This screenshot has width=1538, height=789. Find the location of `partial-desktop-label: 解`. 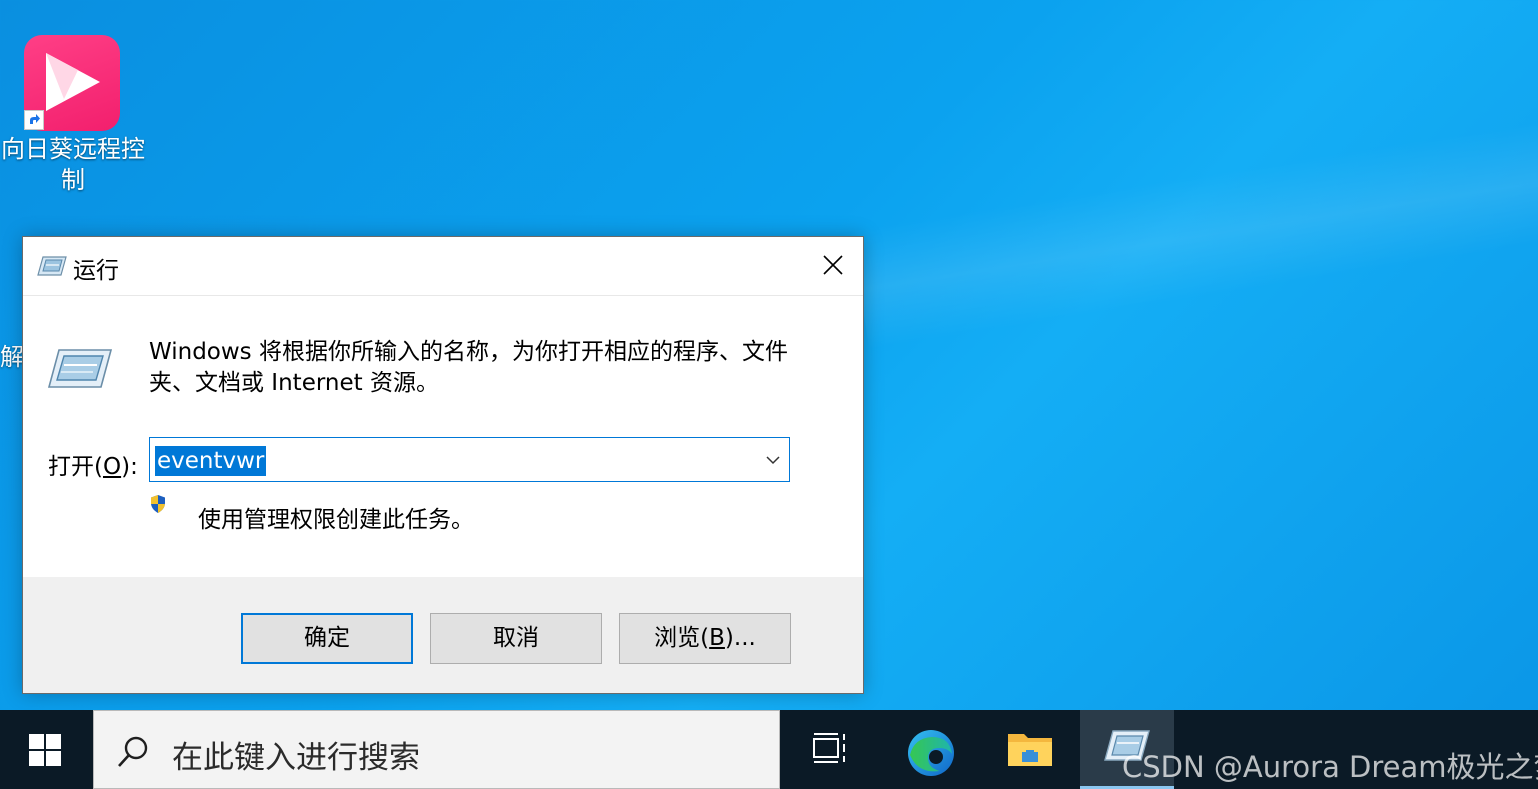

partial-desktop-label: 解 is located at coordinates (12, 357).